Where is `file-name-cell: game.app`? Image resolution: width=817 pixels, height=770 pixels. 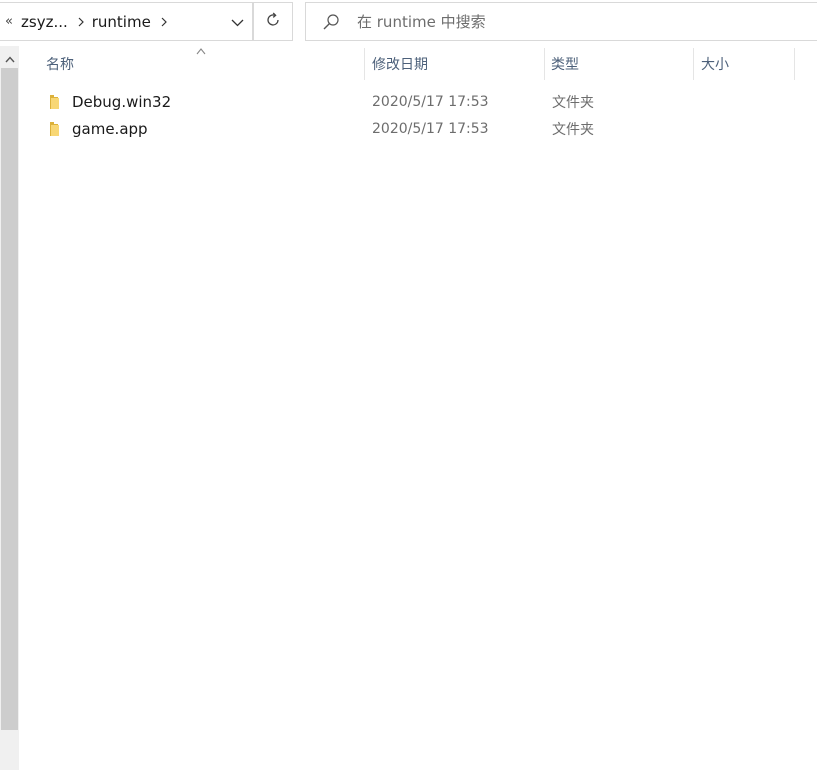
file-name-cell: game.app is located at coordinates (97, 128).